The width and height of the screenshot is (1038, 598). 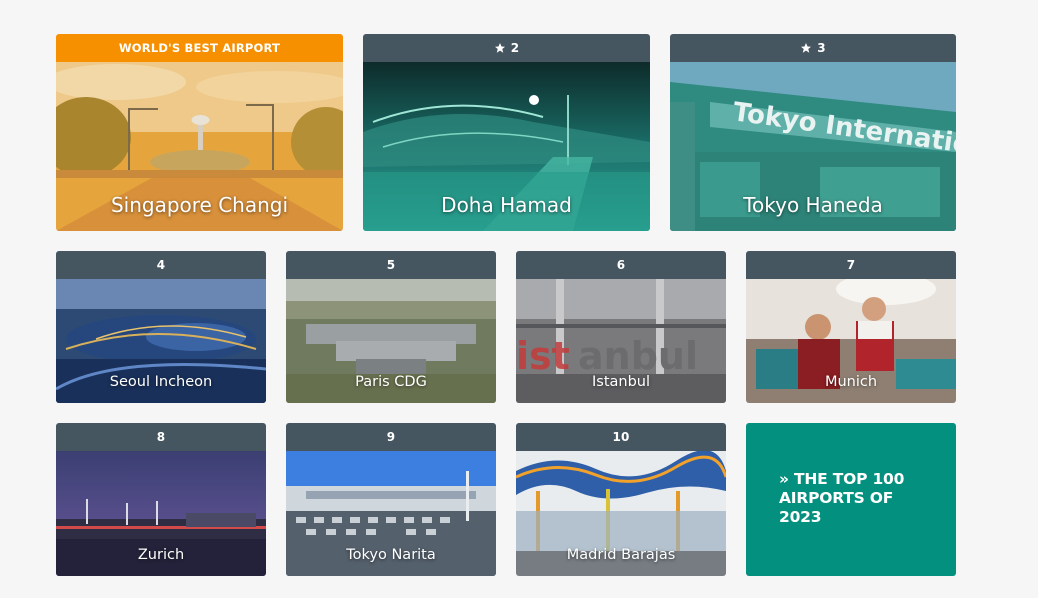 I want to click on airport-name: Doha Hamad, so click(x=506, y=205).